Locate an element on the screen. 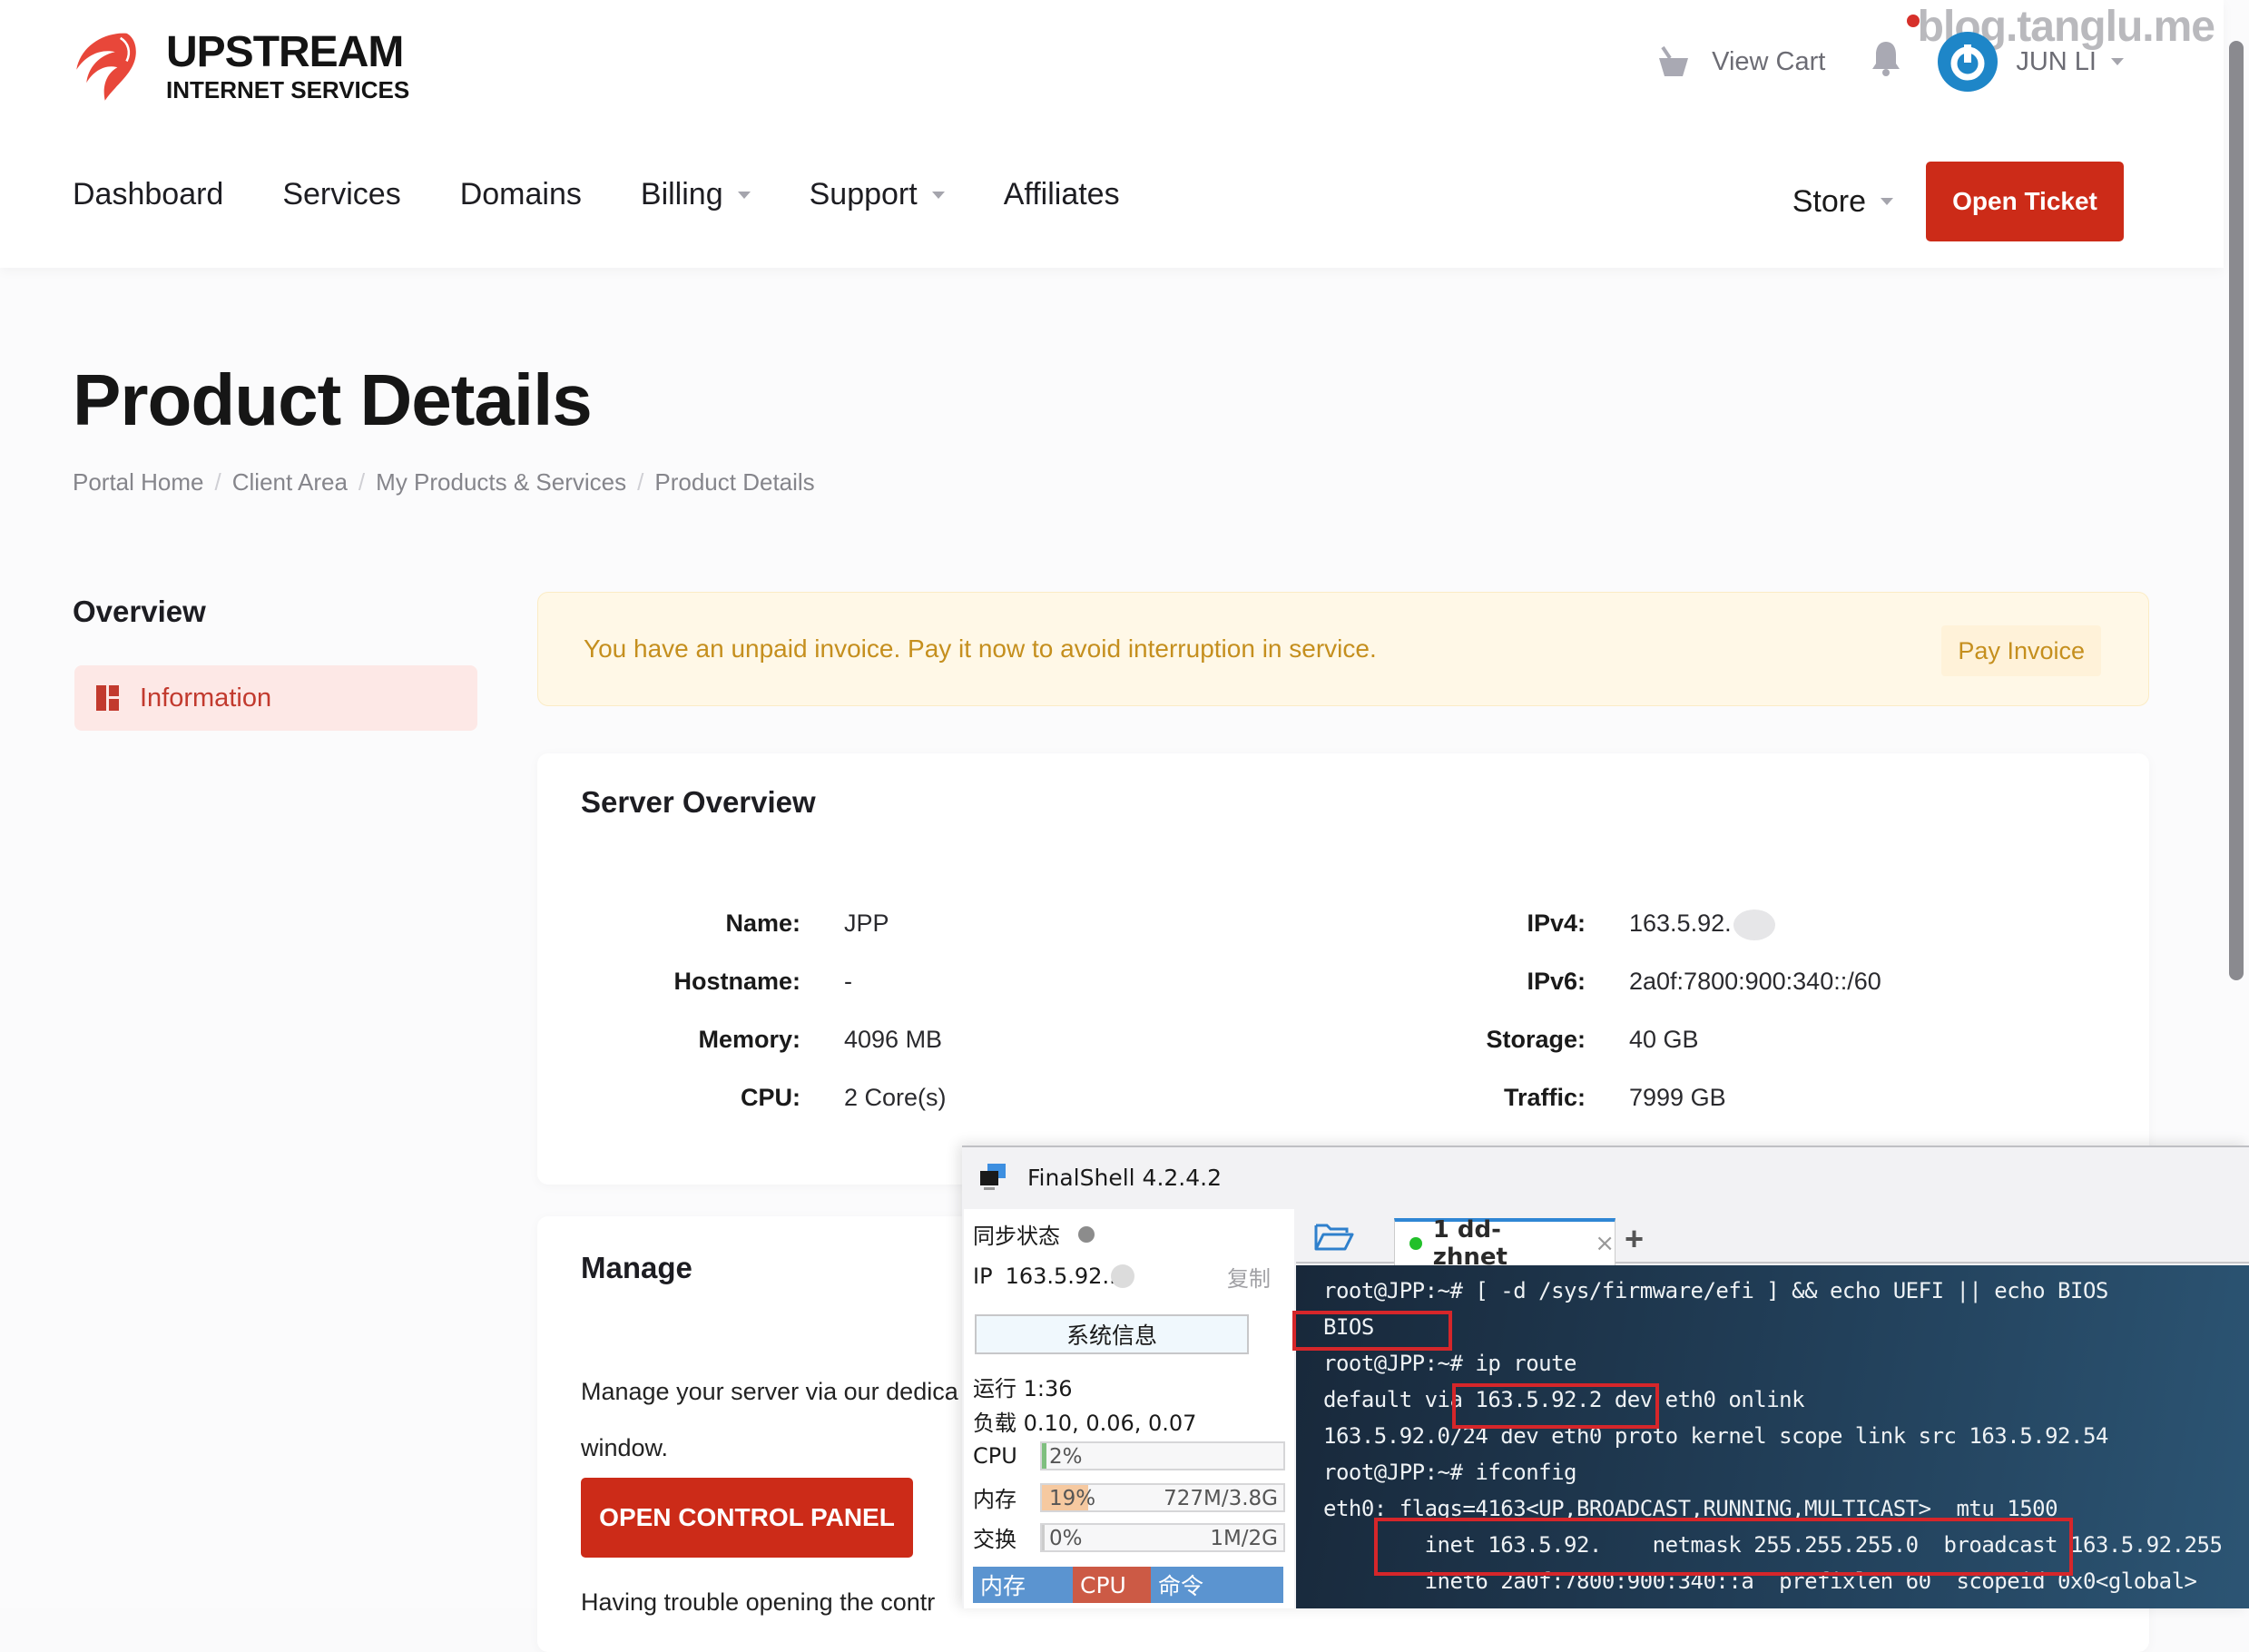 This screenshot has height=1652, width=2249. finalshell-titlebar: FinalShell 4.2.4.2 is located at coordinates (1100, 1177).